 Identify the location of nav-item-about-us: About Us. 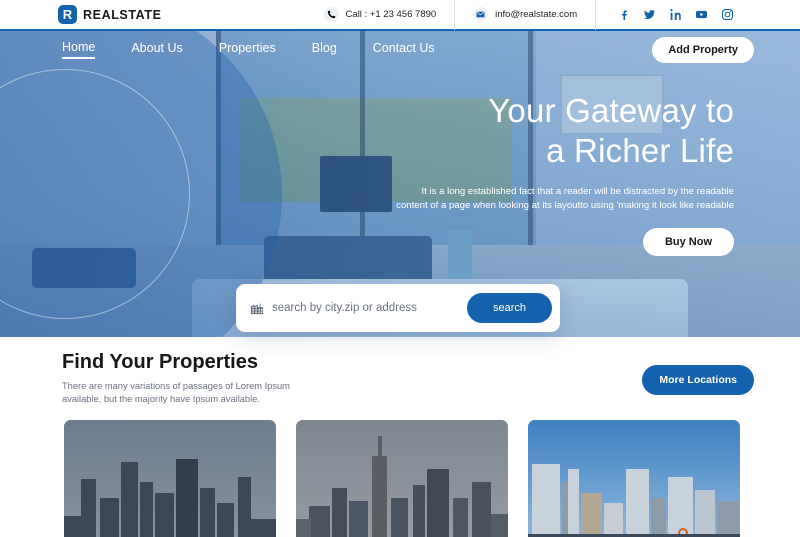
(156, 49).